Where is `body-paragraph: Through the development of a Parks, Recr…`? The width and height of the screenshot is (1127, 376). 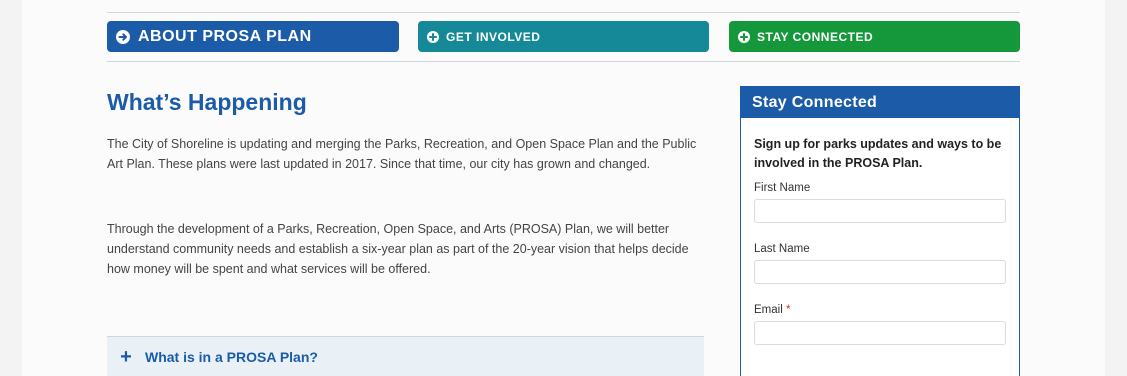
body-paragraph: Through the development of a Parks, Recr… is located at coordinates (398, 249).